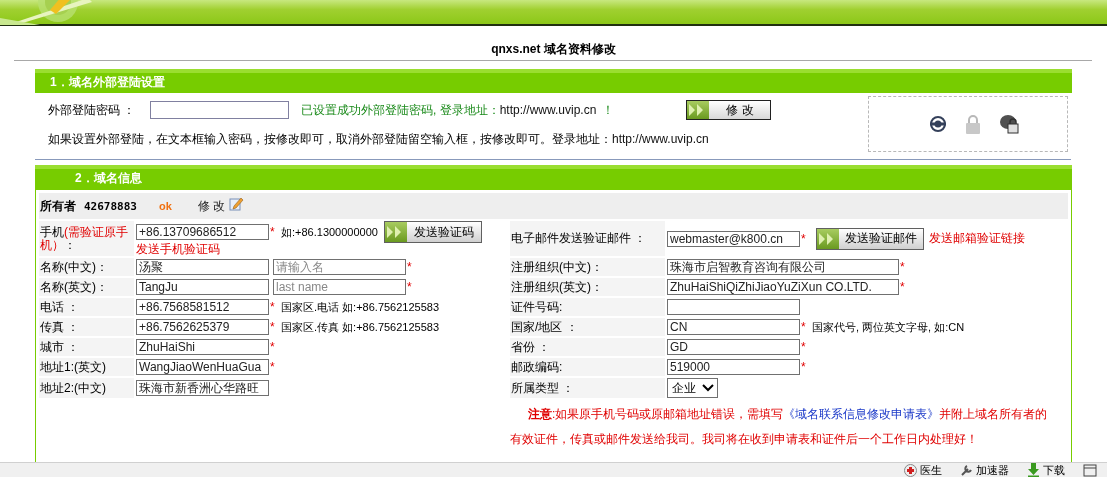  Describe the element at coordinates (708, 388) in the screenshot. I see `caret-icon` at that location.